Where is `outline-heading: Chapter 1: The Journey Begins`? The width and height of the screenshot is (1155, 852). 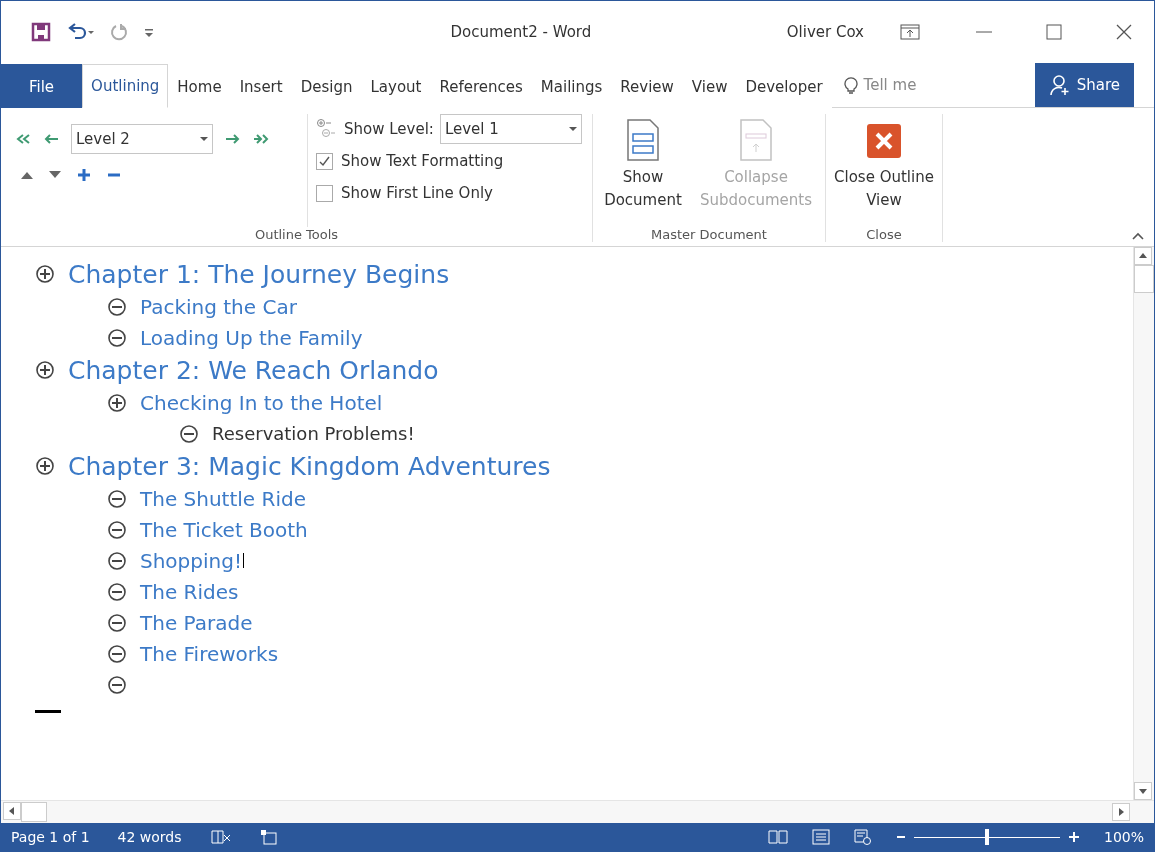
outline-heading: Chapter 1: The Journey Begins is located at coordinates (259, 274).